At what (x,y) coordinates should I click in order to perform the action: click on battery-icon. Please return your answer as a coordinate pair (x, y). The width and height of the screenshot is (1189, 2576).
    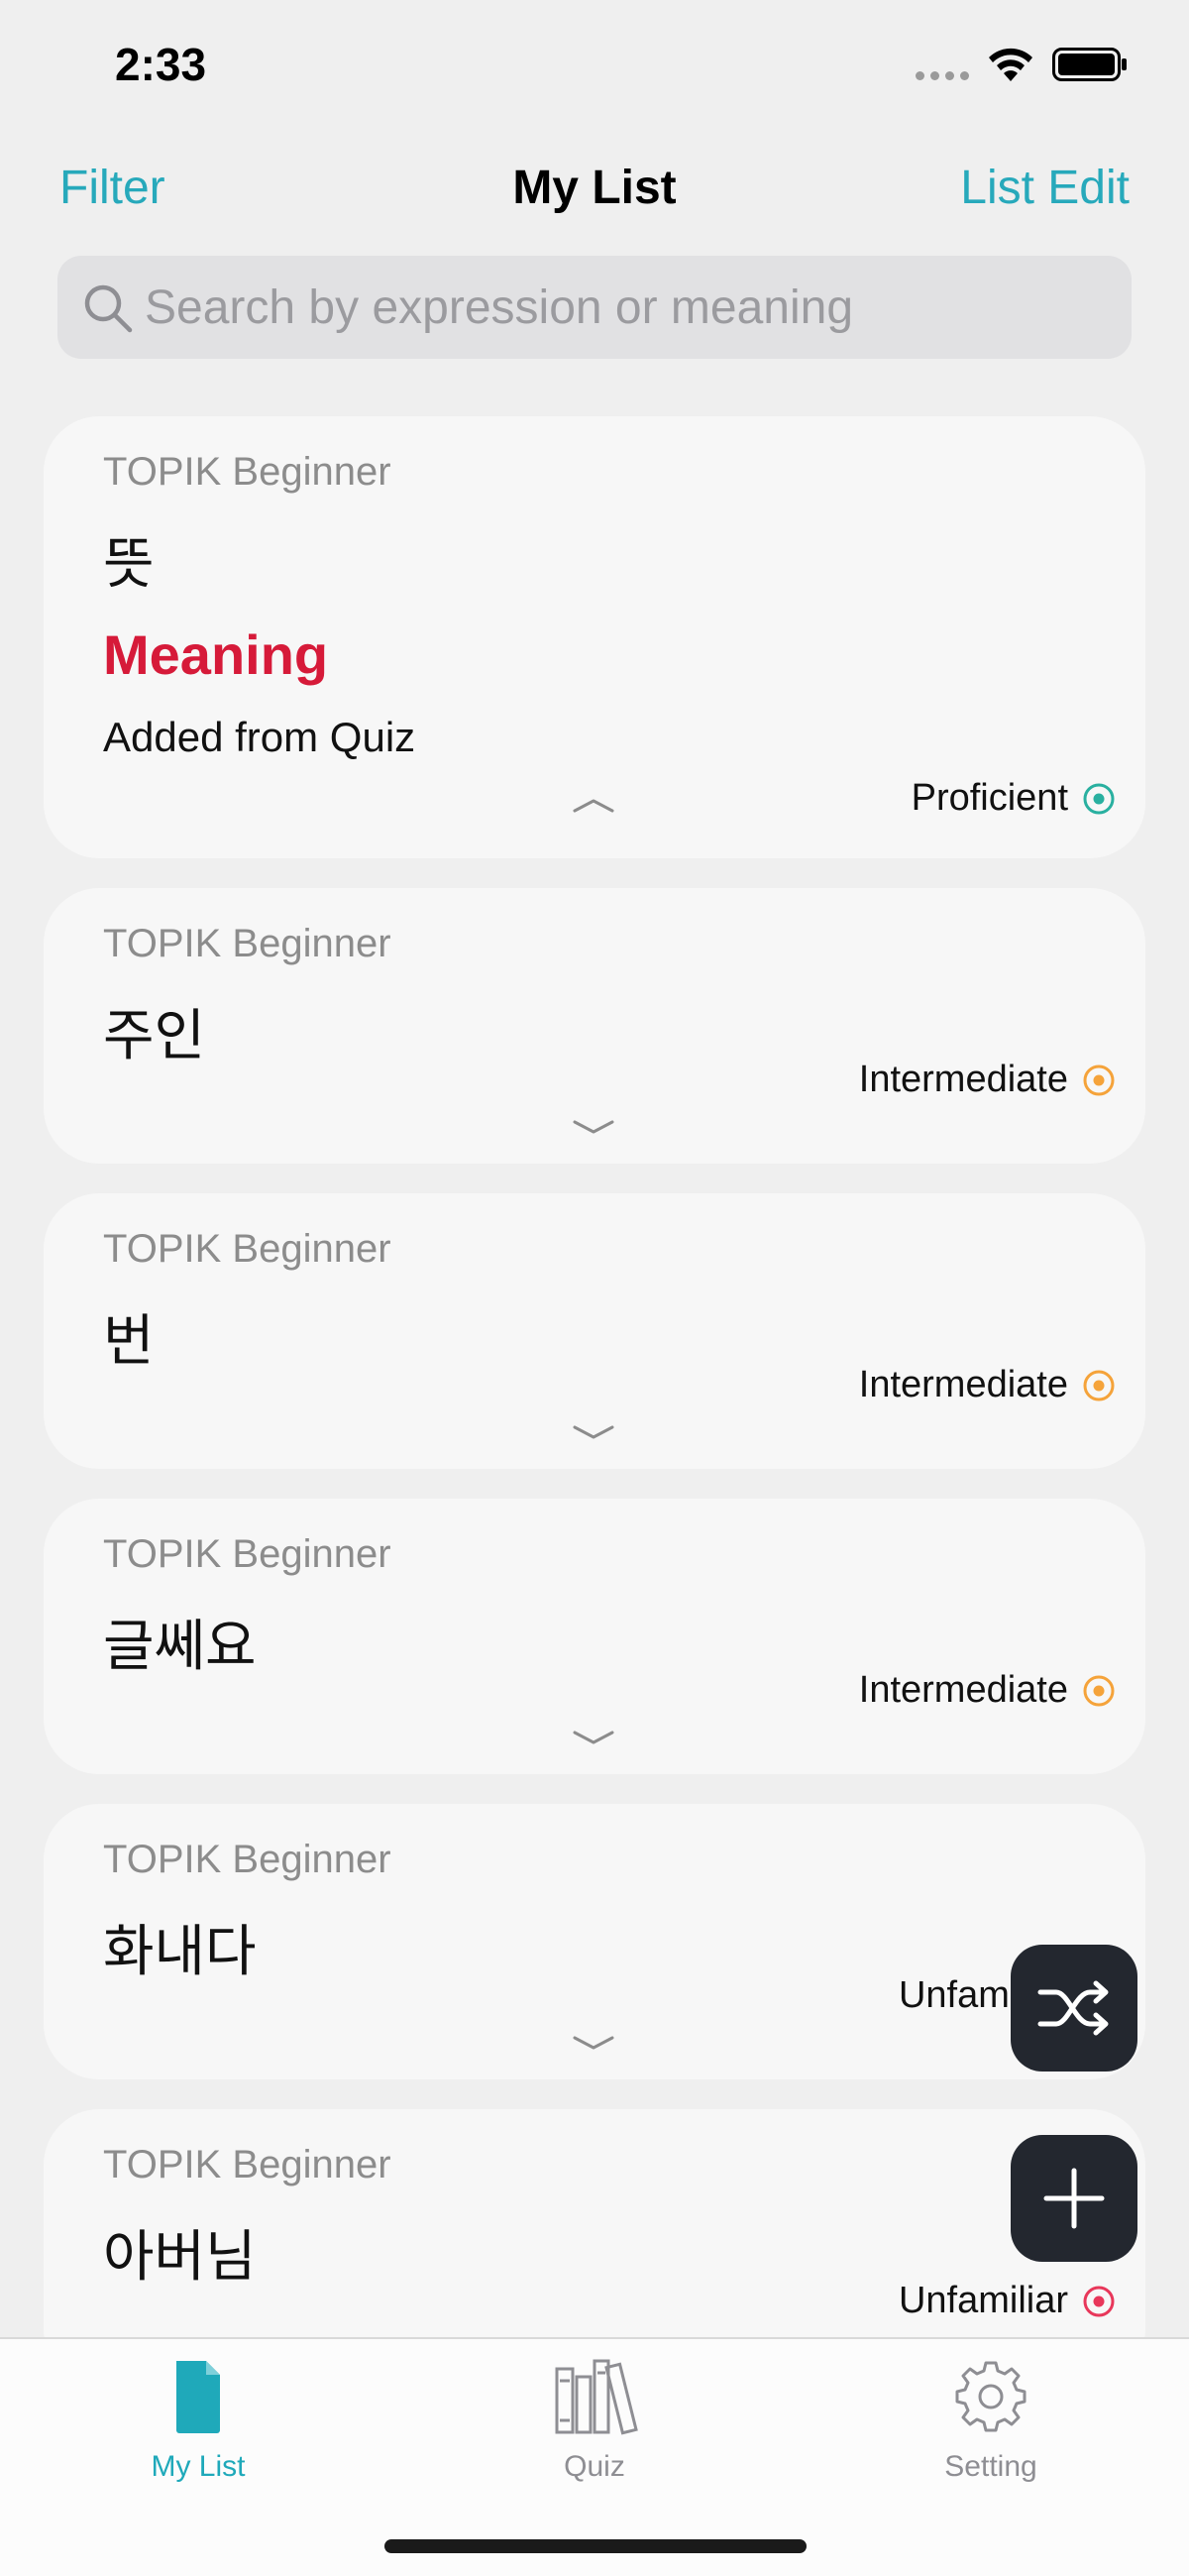
    Looking at the image, I should click on (1089, 64).